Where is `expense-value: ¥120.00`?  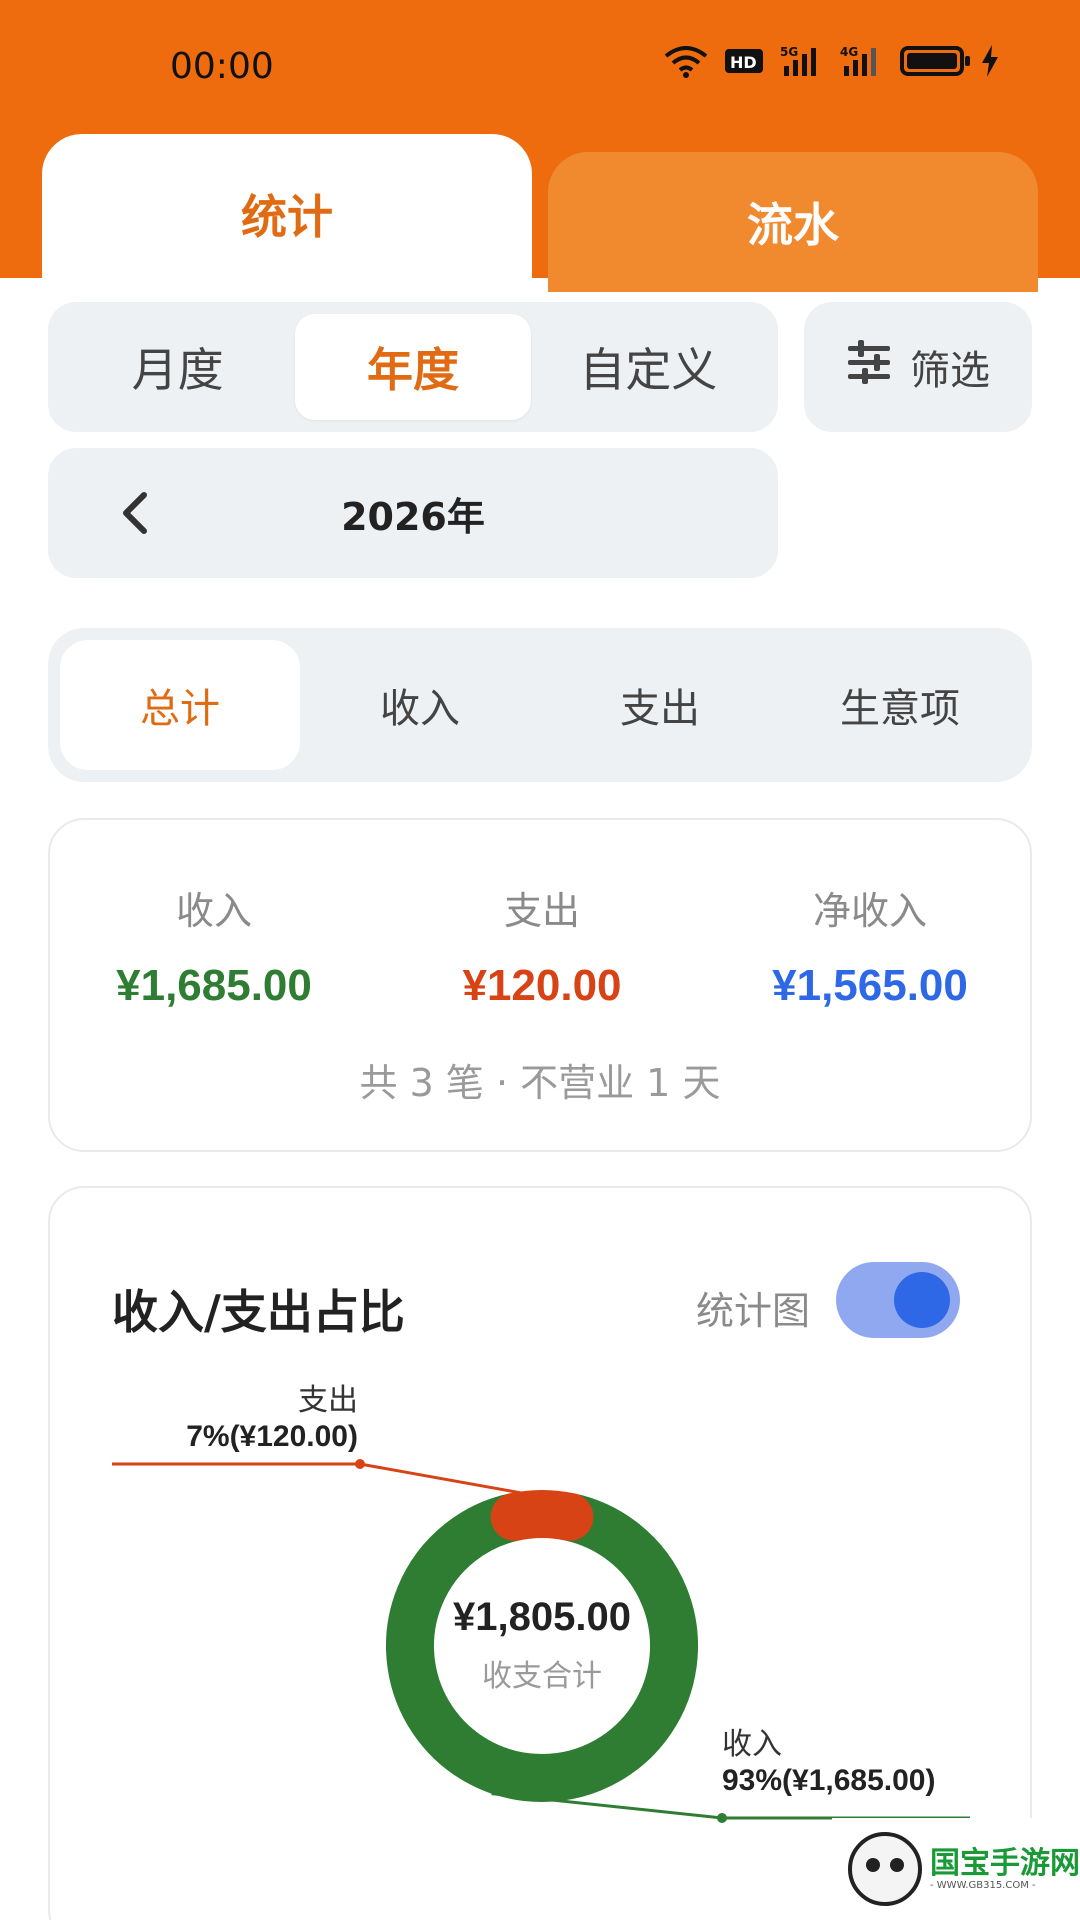 expense-value: ¥120.00 is located at coordinates (542, 985).